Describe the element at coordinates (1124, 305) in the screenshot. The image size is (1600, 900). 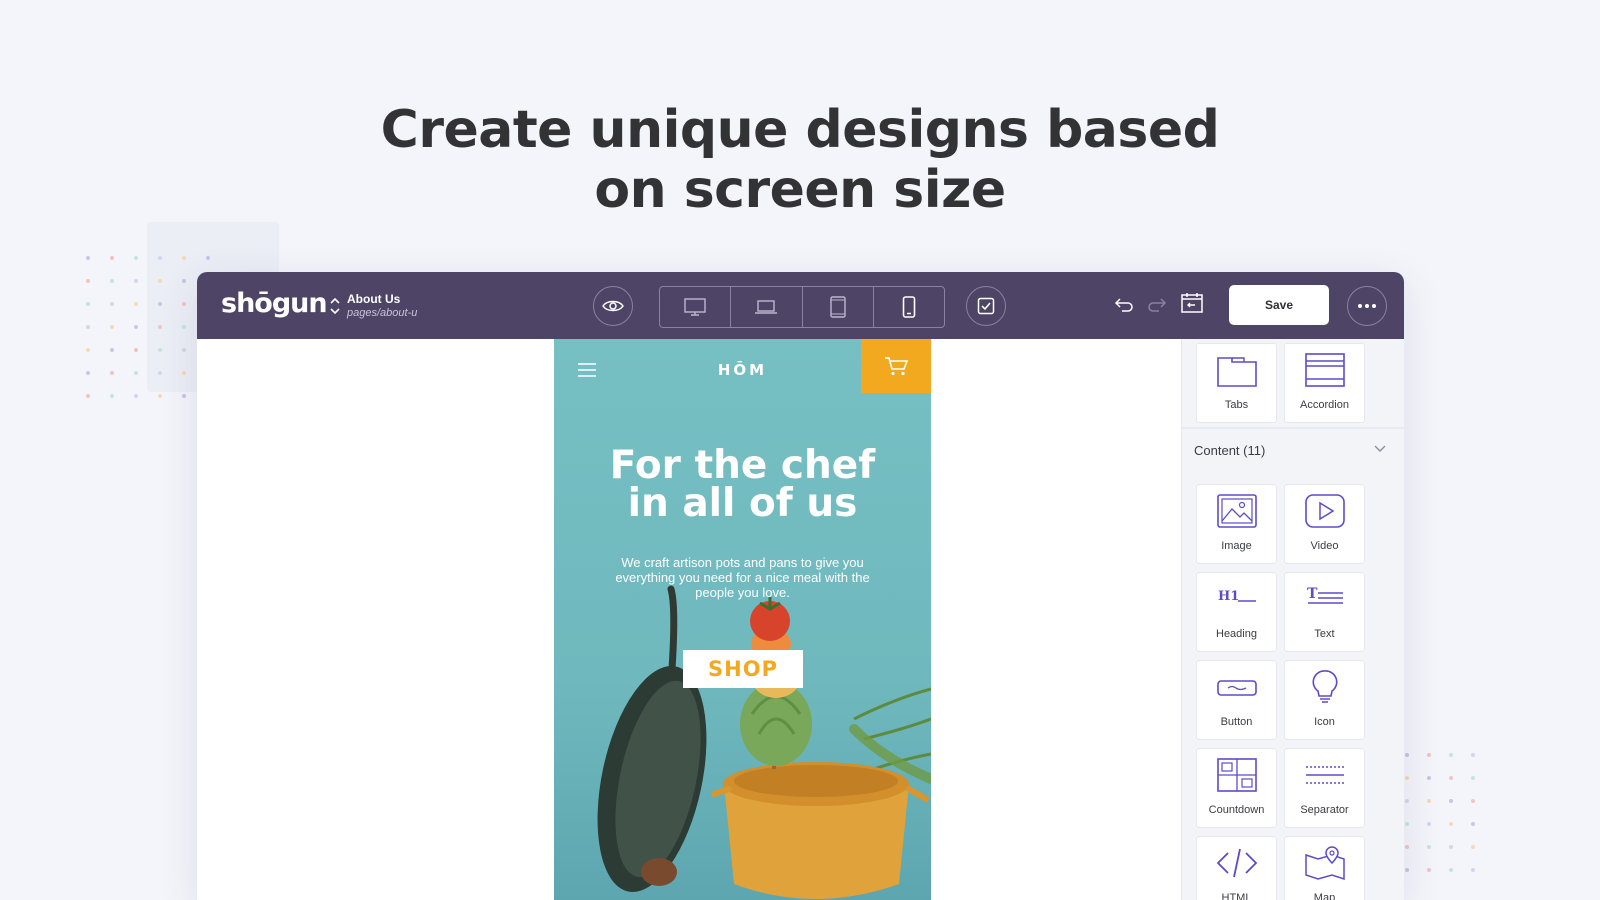
I see `undo-icon` at that location.